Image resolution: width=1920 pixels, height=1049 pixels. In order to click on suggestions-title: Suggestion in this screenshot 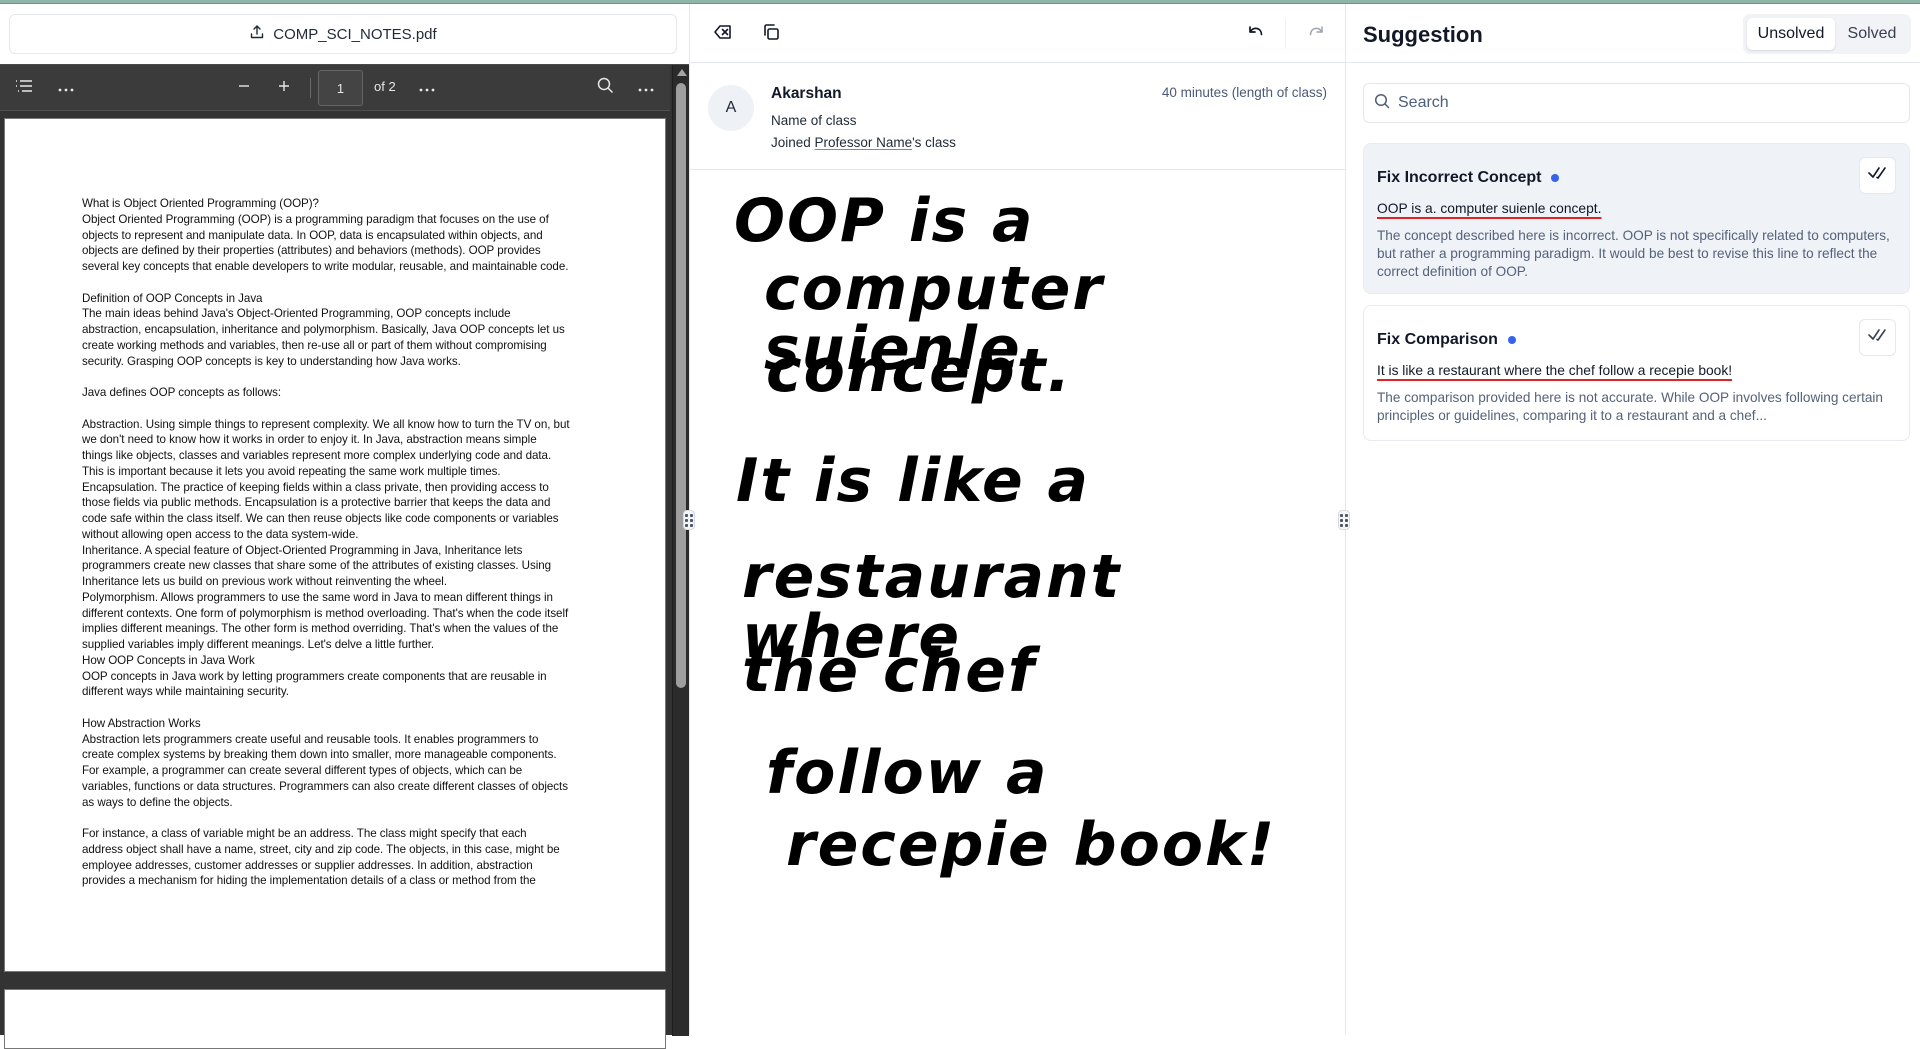, I will do `click(1423, 34)`.